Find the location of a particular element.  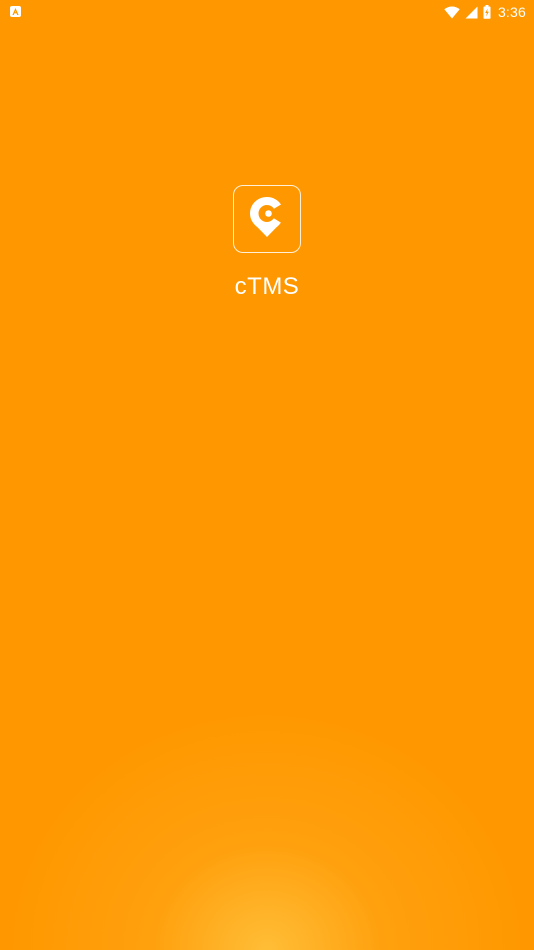

battery-icon is located at coordinates (487, 12).